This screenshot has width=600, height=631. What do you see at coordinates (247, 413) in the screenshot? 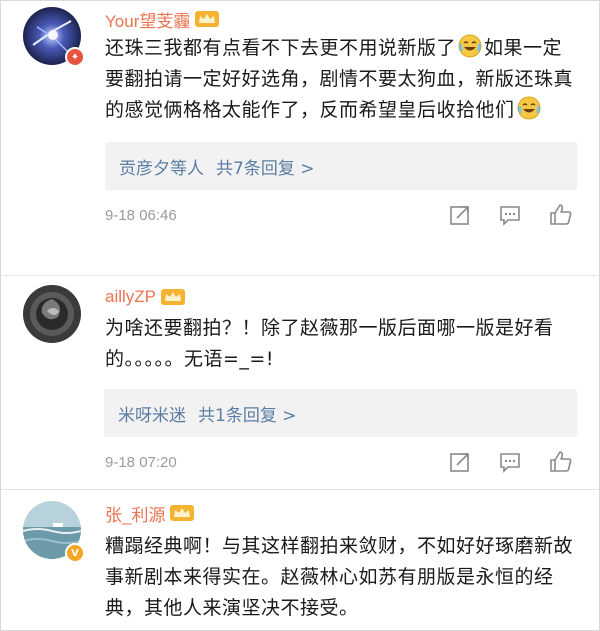
I see `reply-count-link: 共1条回复 >` at bounding box center [247, 413].